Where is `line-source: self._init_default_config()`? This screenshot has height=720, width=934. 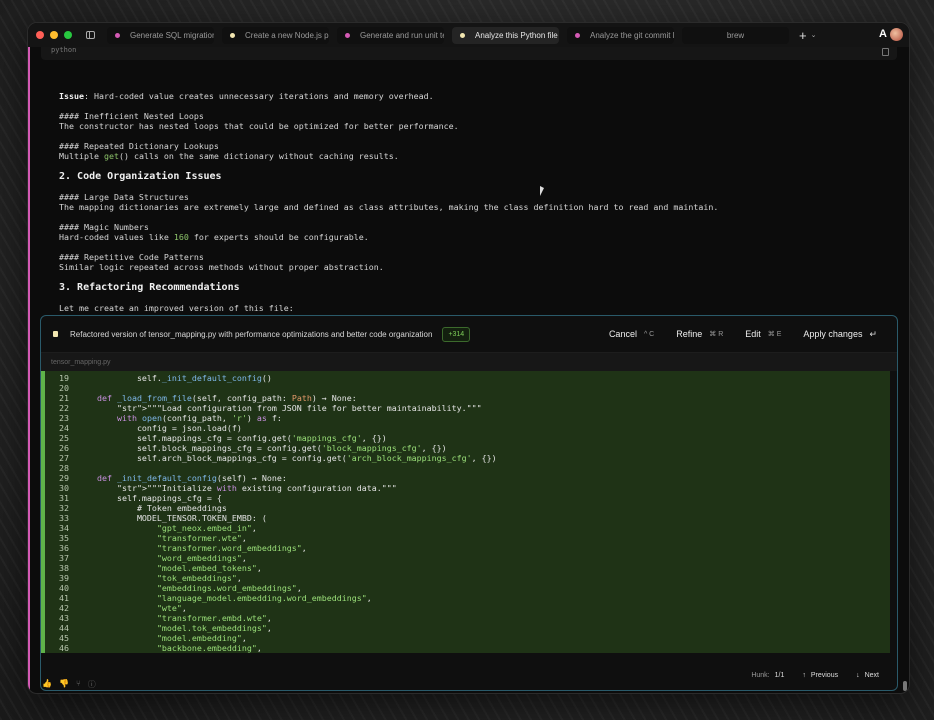
line-source: self._init_default_config() is located at coordinates (174, 378).